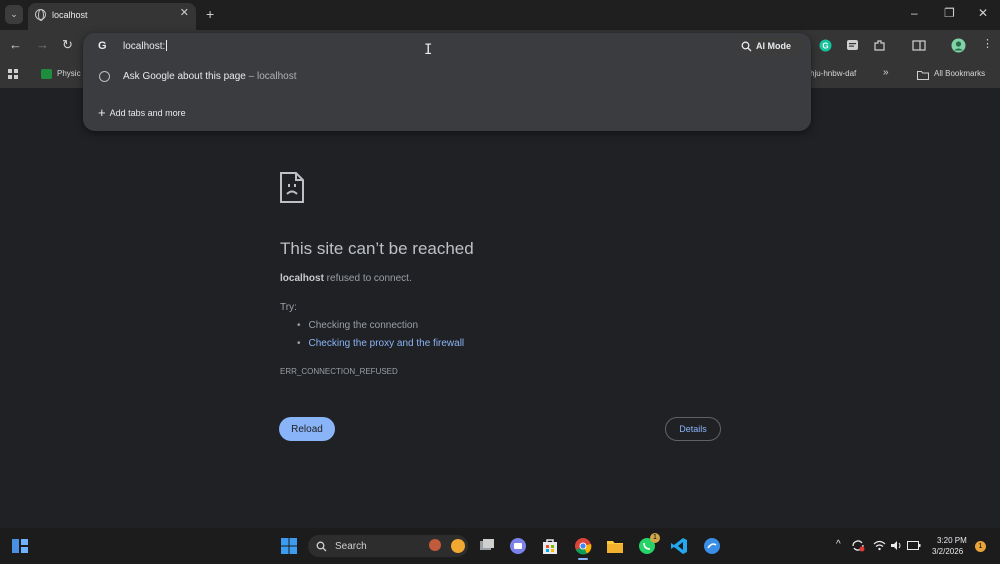 The height and width of the screenshot is (564, 1000). I want to click on error-title: This site can’t be reached, so click(377, 248).